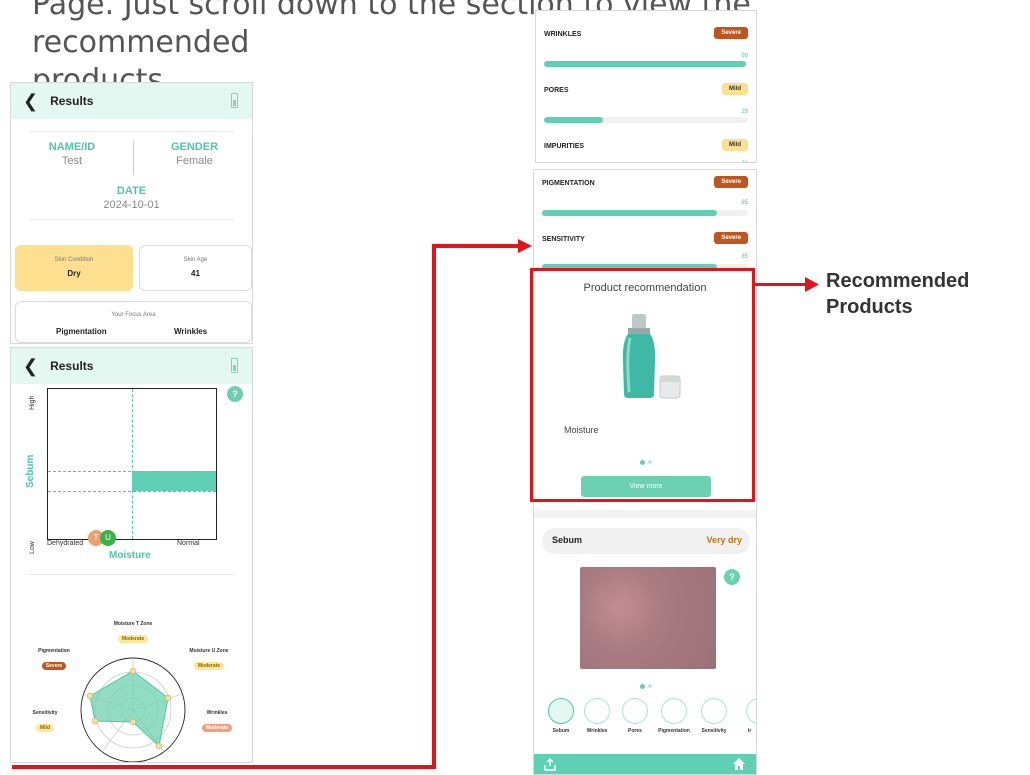 This screenshot has width=1030, height=775. What do you see at coordinates (108, 538) in the screenshot?
I see `marker-u: U` at bounding box center [108, 538].